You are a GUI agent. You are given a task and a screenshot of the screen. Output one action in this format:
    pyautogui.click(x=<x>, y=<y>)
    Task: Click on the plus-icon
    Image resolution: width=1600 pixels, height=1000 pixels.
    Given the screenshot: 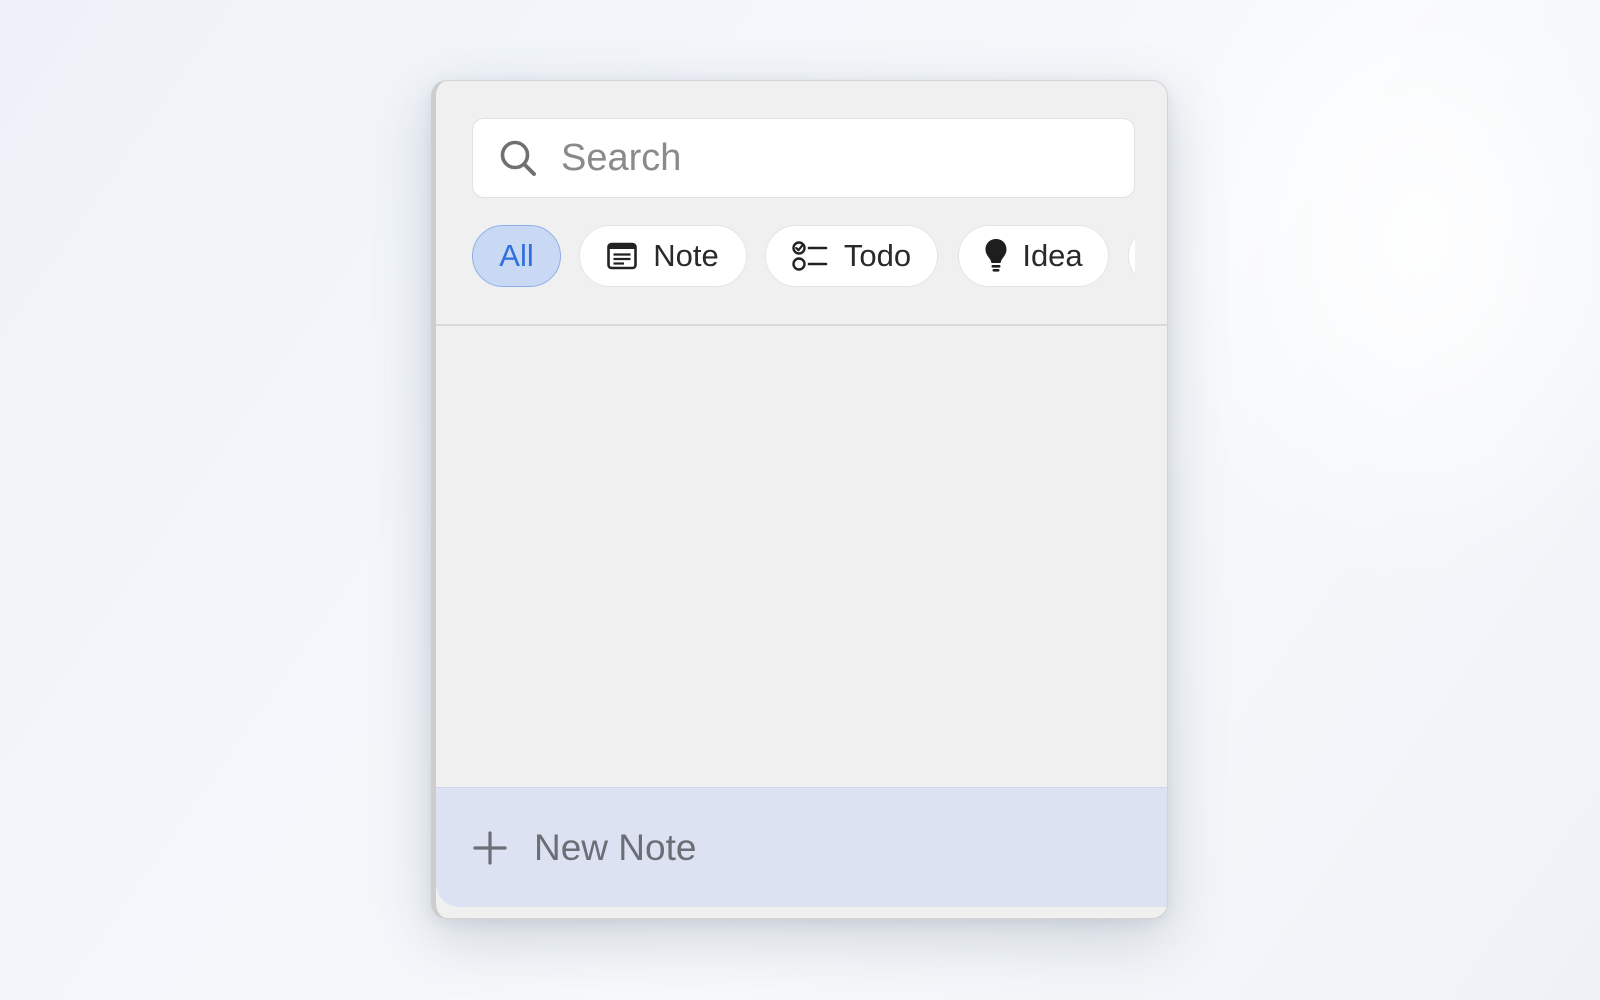 What is the action you would take?
    pyautogui.click(x=490, y=848)
    